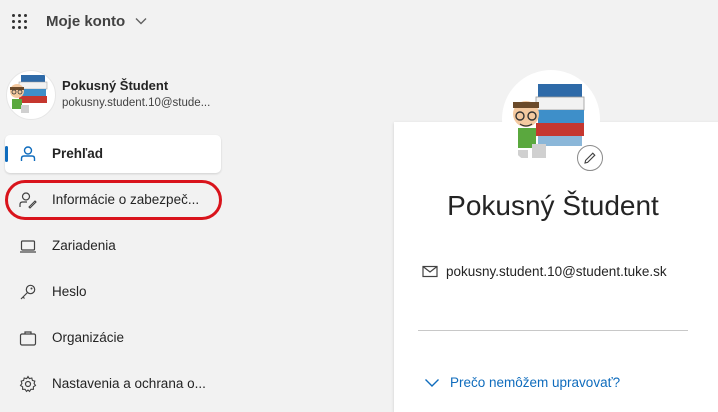  I want to click on waffle-icon, so click(20, 22).